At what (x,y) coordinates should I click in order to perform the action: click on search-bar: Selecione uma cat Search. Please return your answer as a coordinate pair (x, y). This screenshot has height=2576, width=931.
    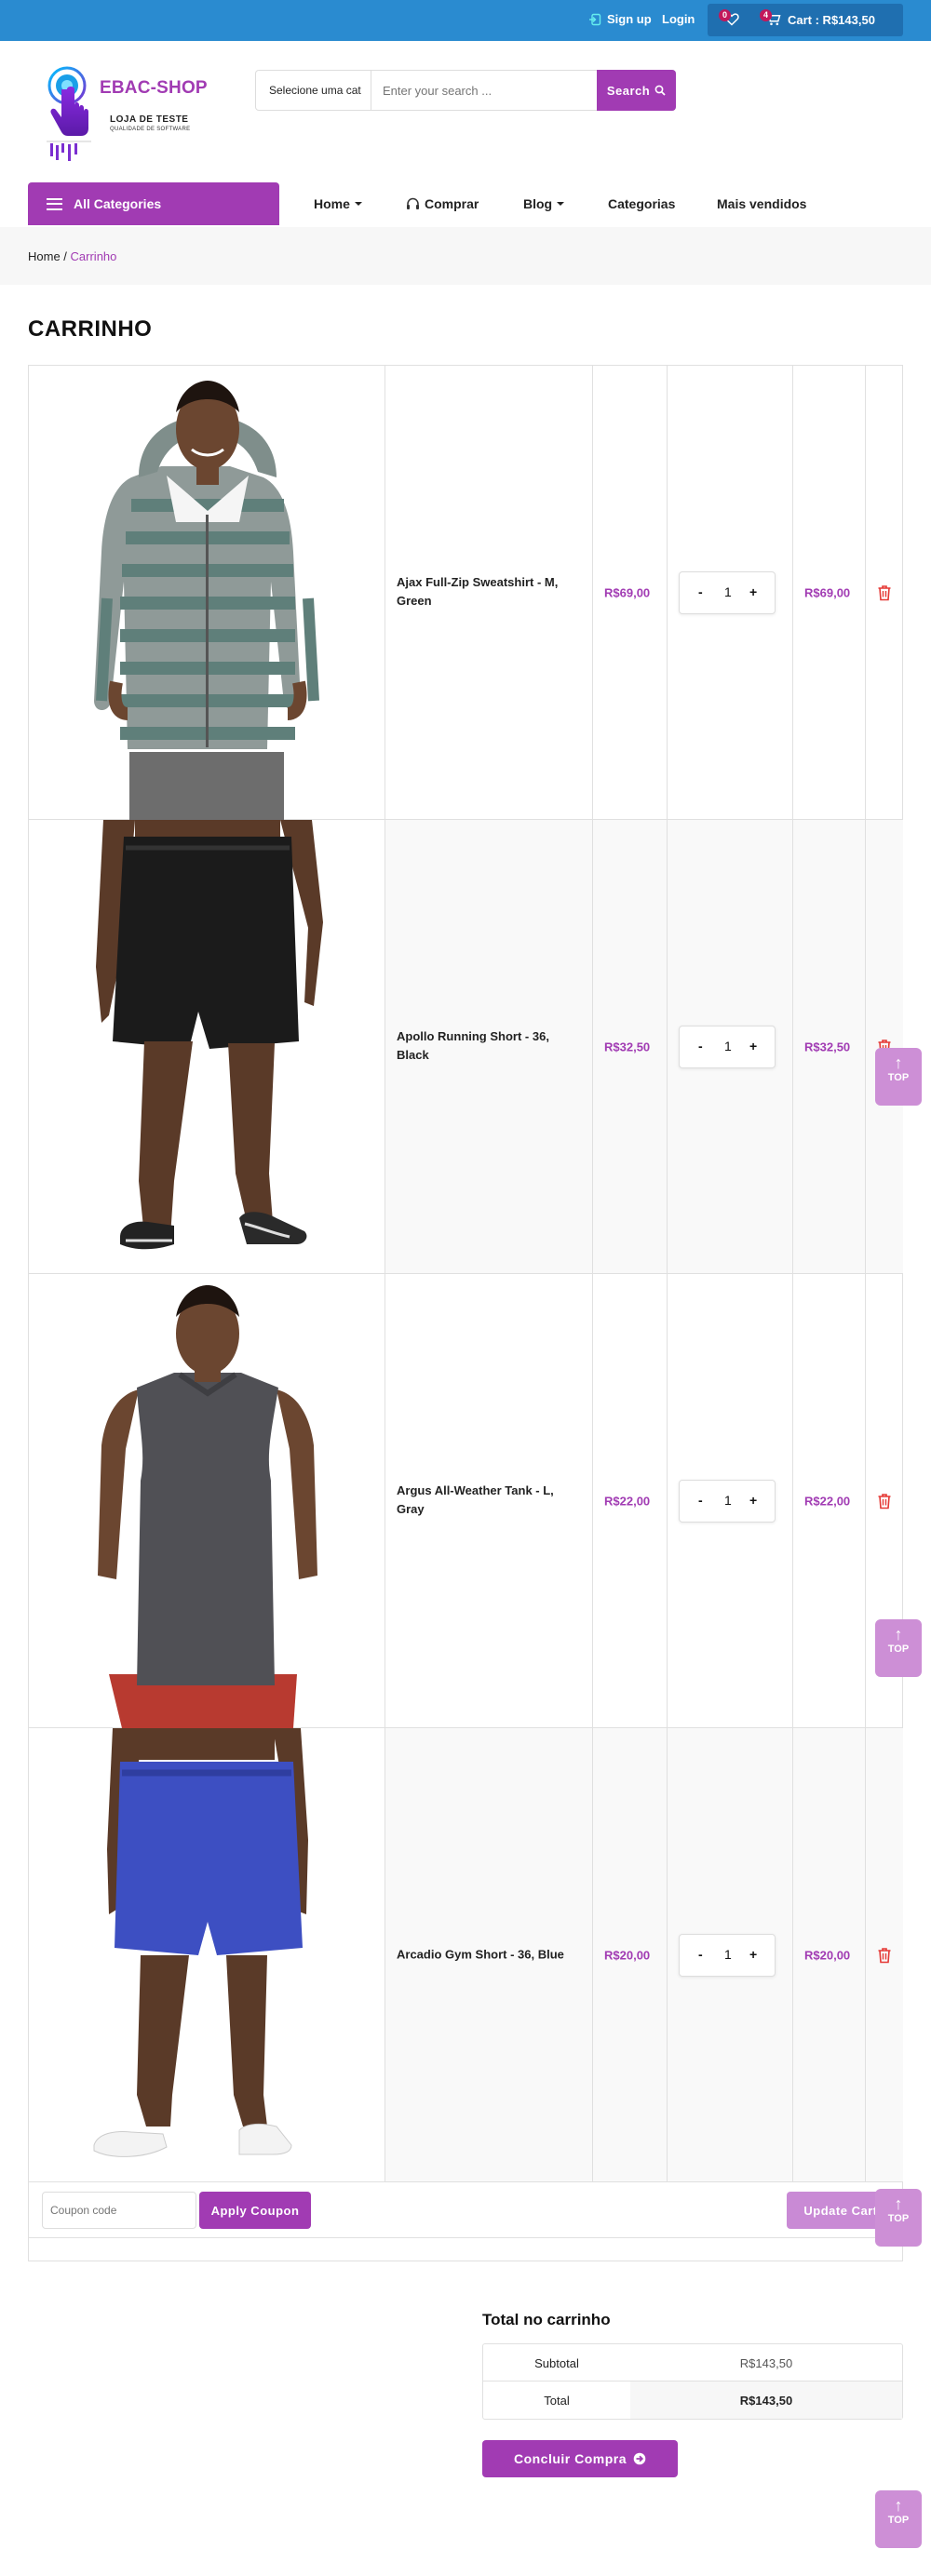
    Looking at the image, I should click on (465, 90).